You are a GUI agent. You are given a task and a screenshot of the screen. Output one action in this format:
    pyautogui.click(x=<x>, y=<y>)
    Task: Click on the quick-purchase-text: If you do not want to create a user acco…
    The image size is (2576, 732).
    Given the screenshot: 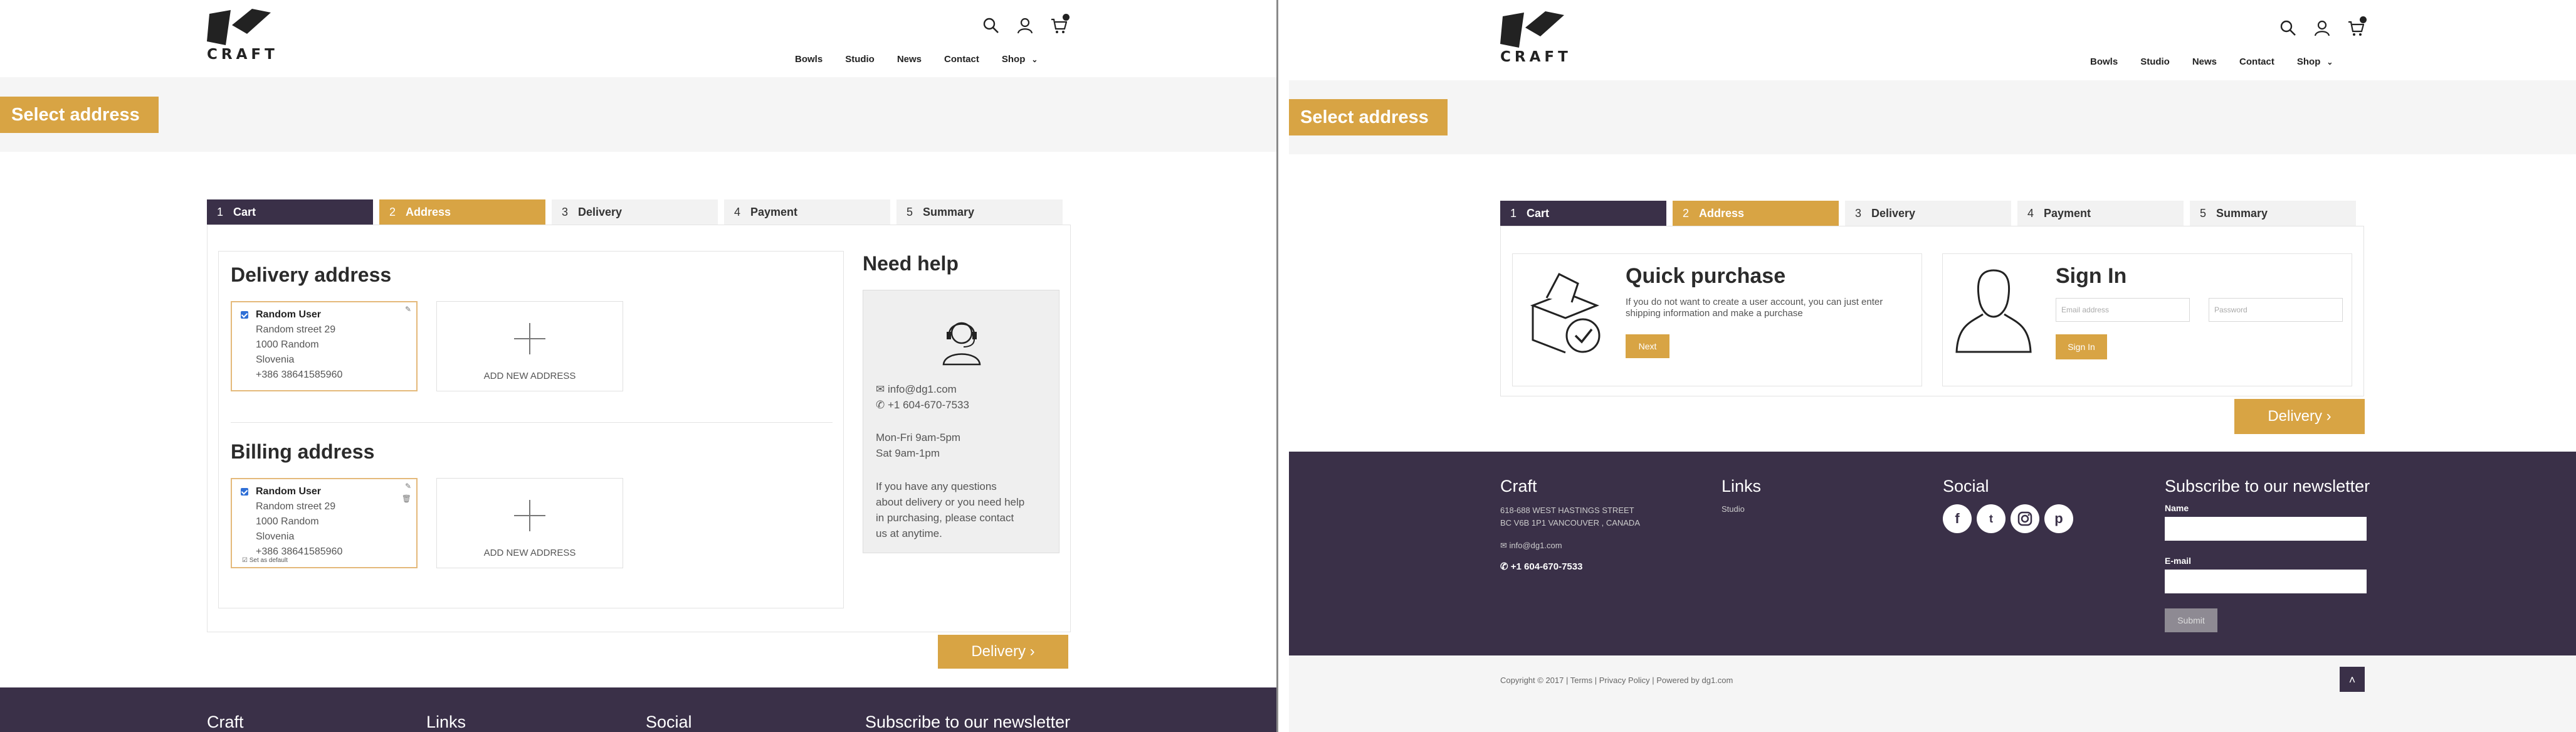 What is the action you would take?
    pyautogui.click(x=1754, y=308)
    